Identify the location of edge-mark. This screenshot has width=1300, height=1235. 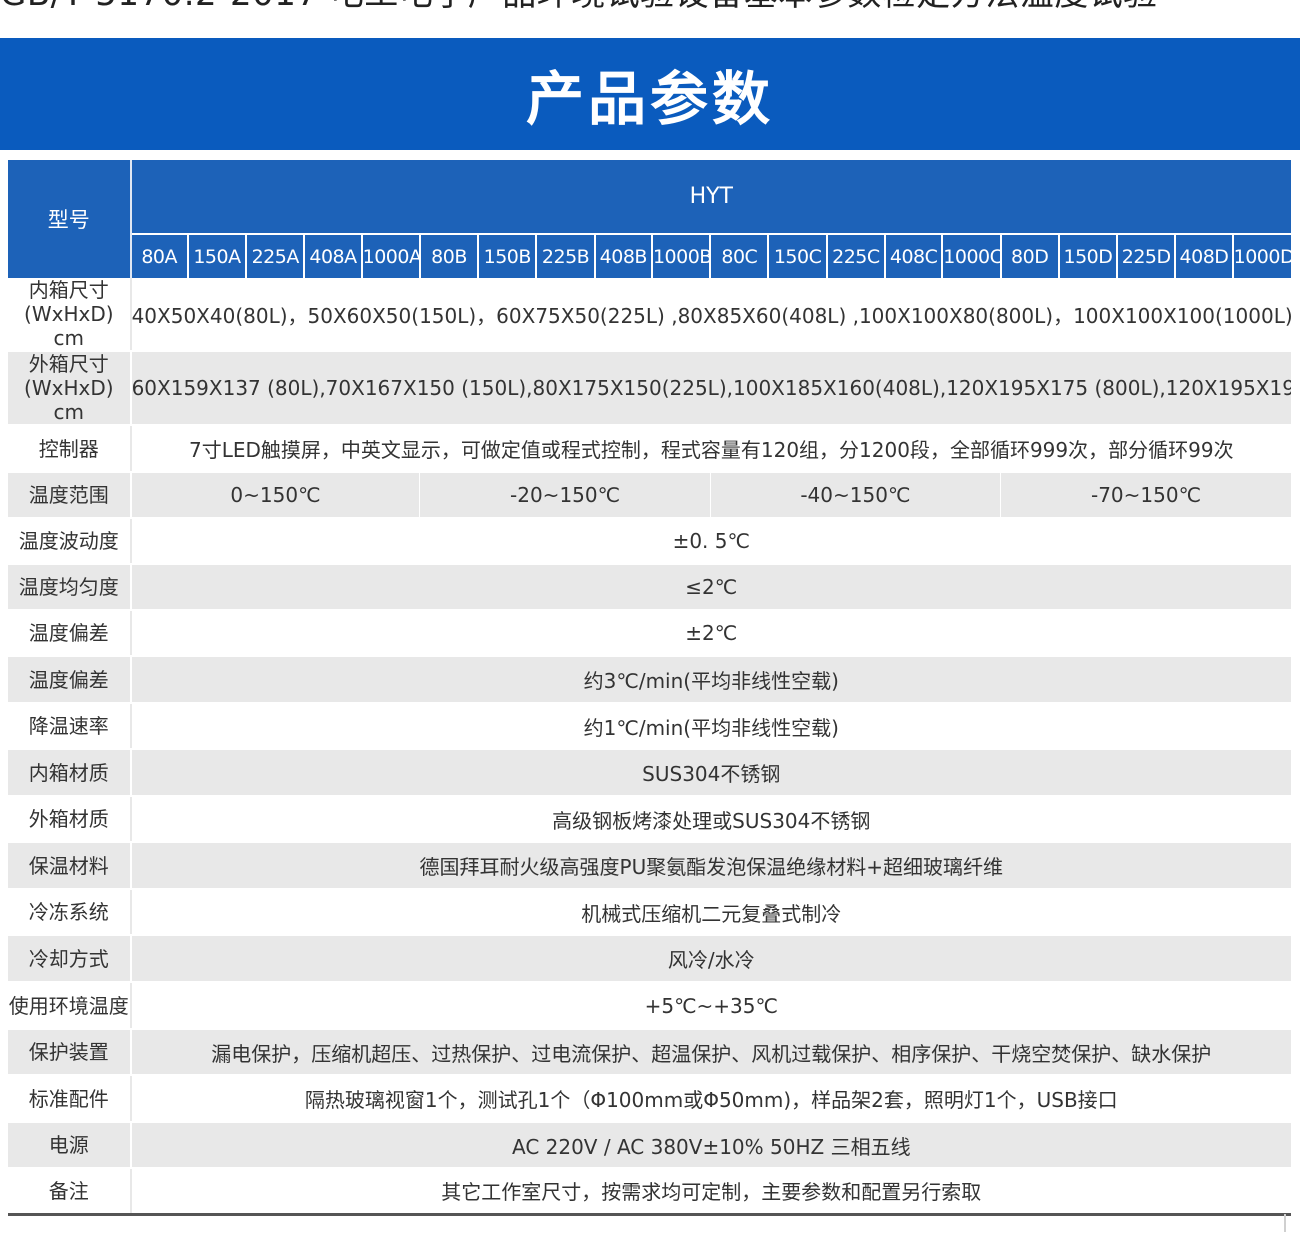
(1285, 1223).